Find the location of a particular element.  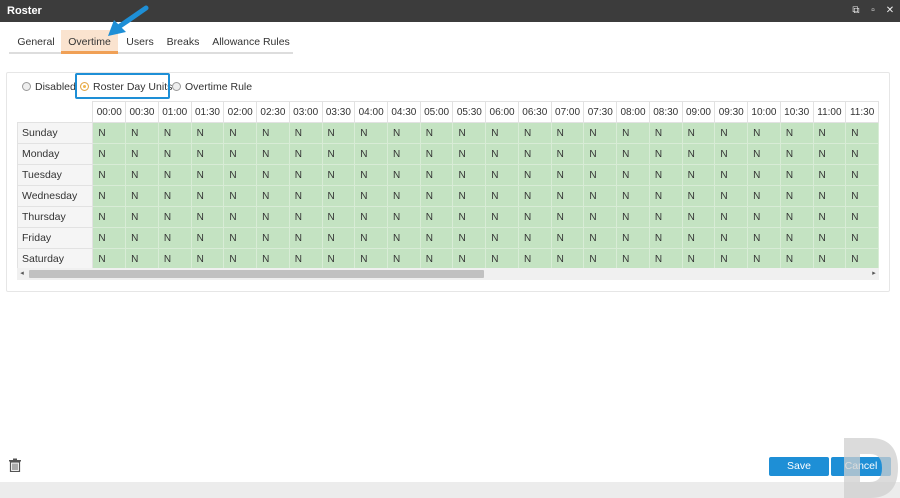

radio-roster-day-units: Roster Day Units is located at coordinates (126, 87).